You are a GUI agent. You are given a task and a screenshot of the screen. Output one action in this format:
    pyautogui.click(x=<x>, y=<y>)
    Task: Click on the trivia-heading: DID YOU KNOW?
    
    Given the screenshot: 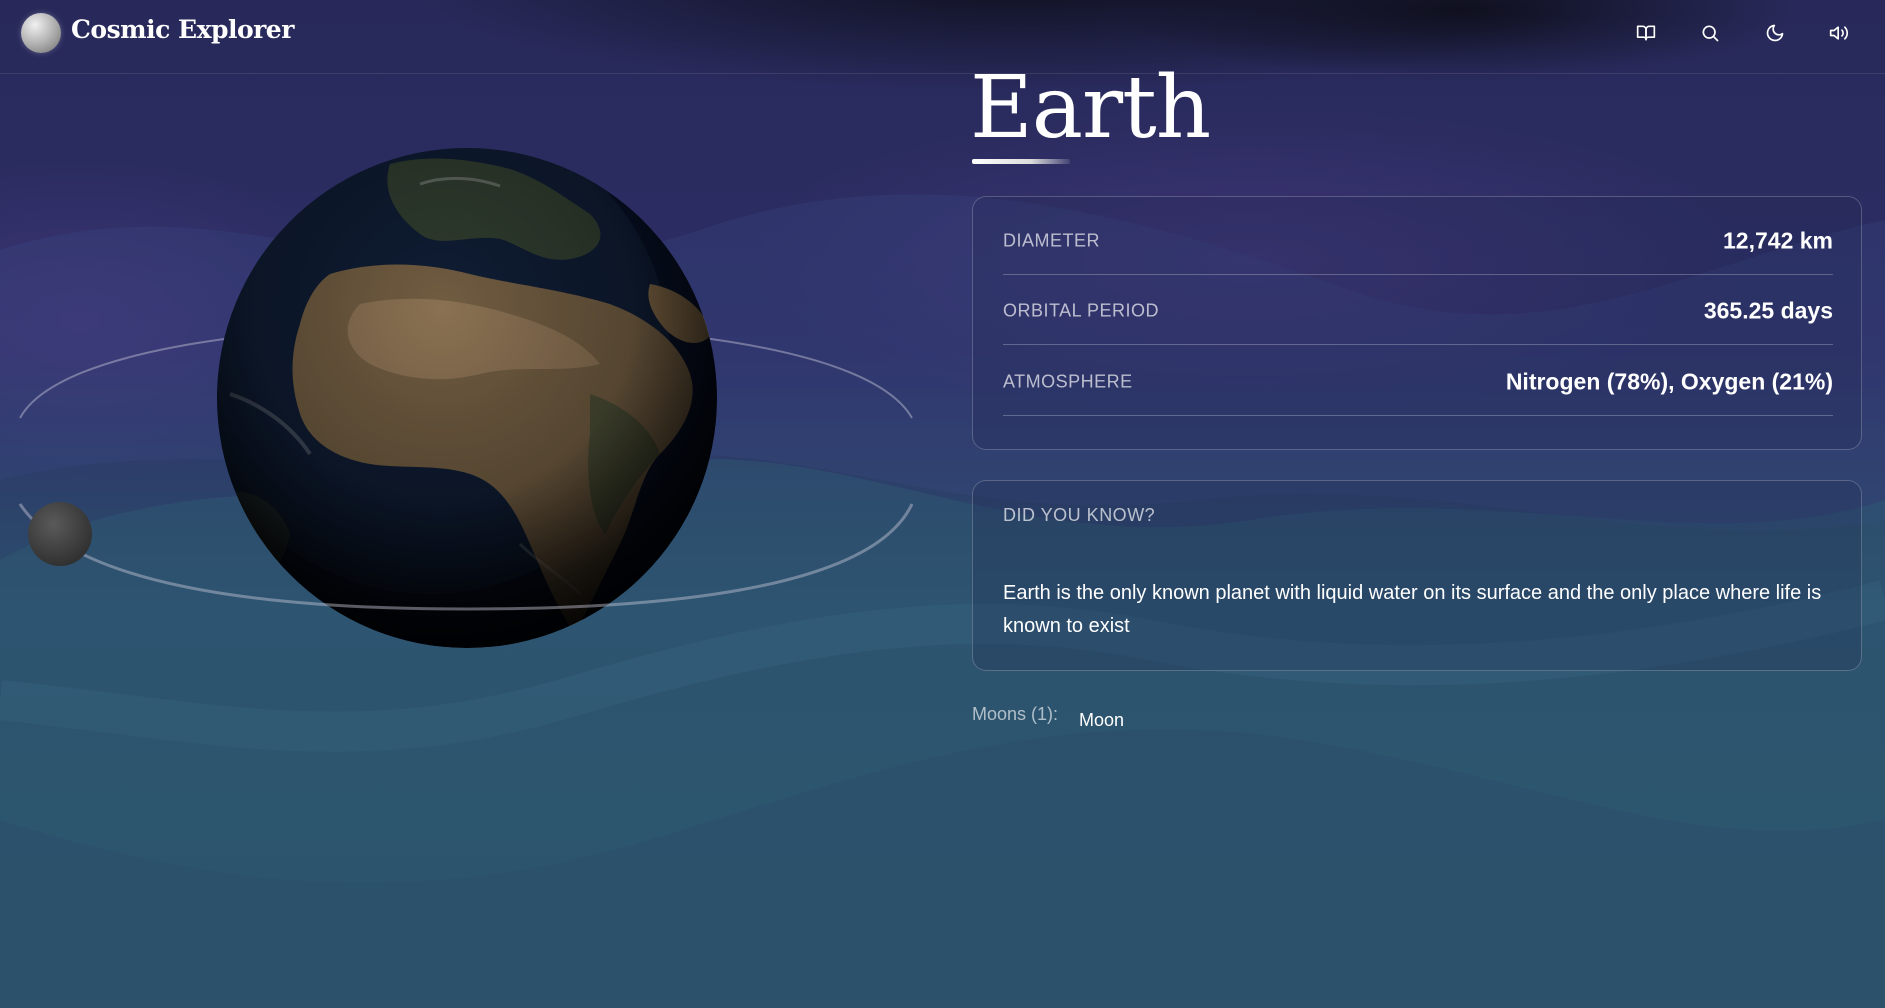 What is the action you would take?
    pyautogui.click(x=1079, y=515)
    